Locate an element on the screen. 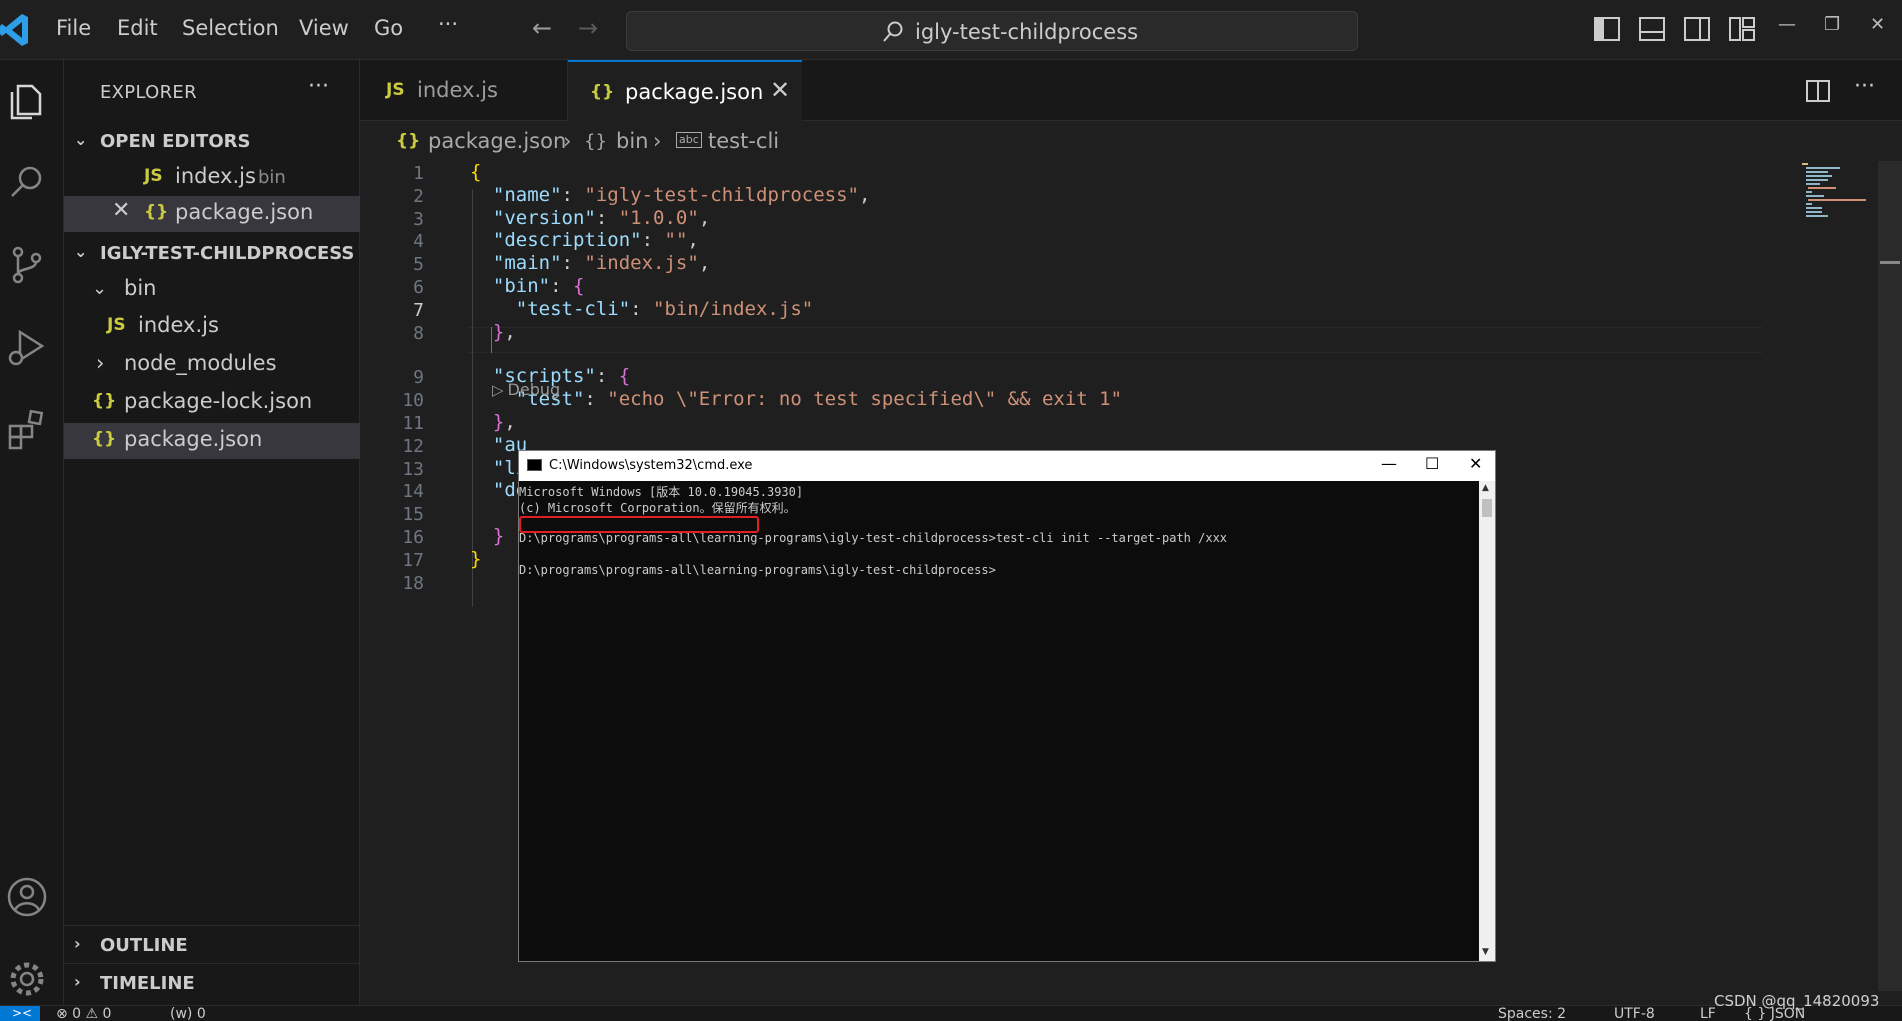 This screenshot has height=1021, width=1902. cmd-scrollbar is located at coordinates (1487, 721).